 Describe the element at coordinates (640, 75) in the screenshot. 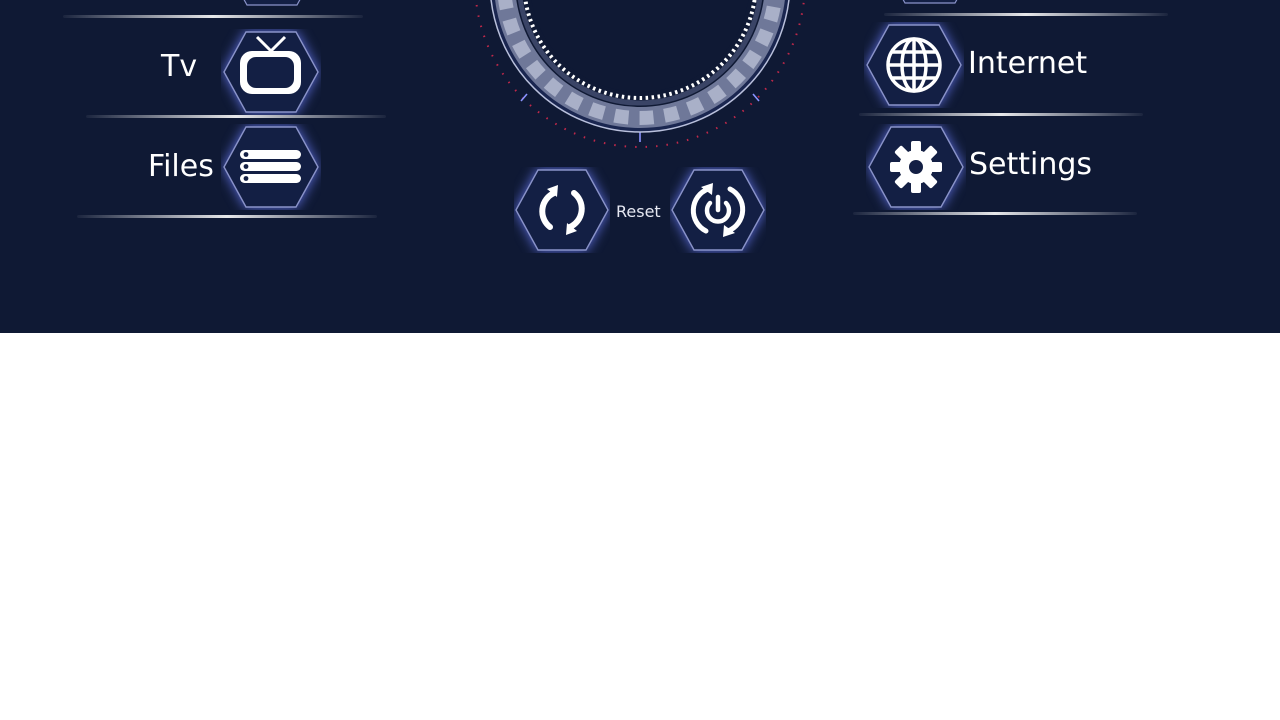

I see `central-dial` at that location.